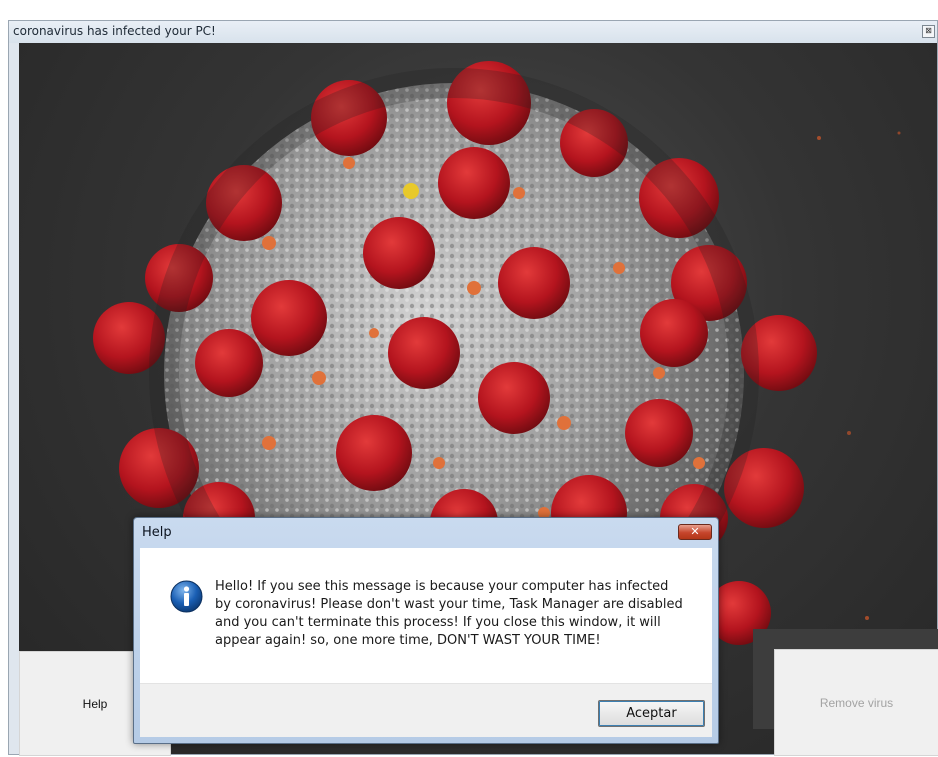  I want to click on info-icon, so click(186, 596).